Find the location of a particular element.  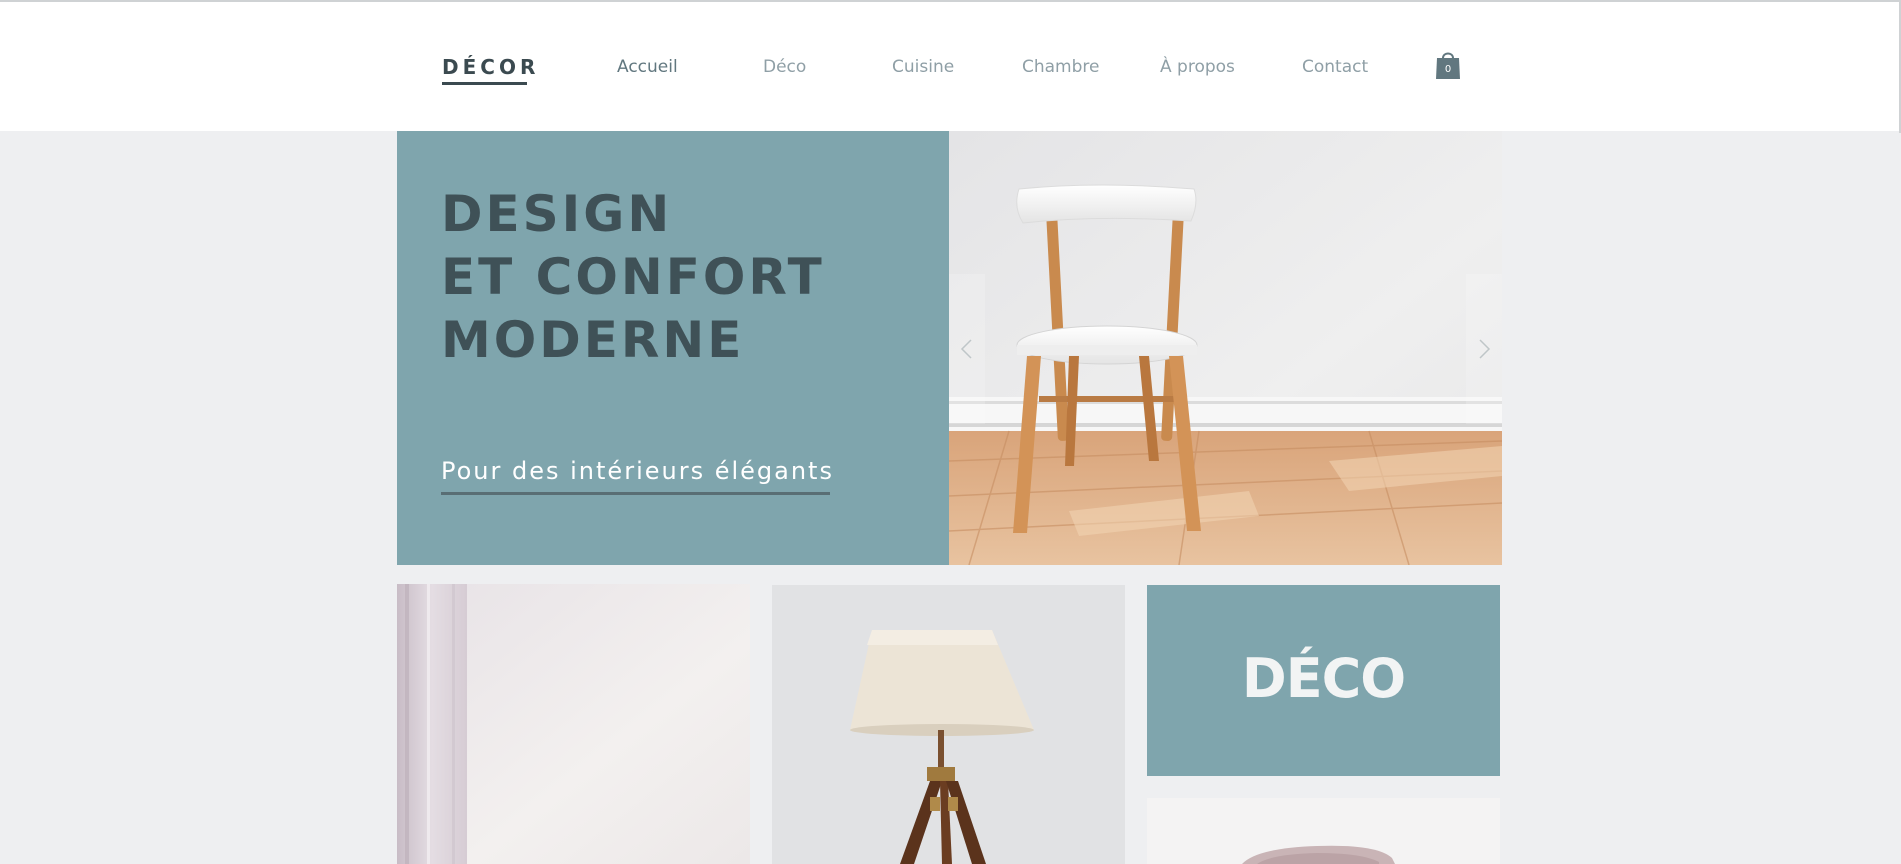

slideshow-next-button is located at coordinates (1484, 349).